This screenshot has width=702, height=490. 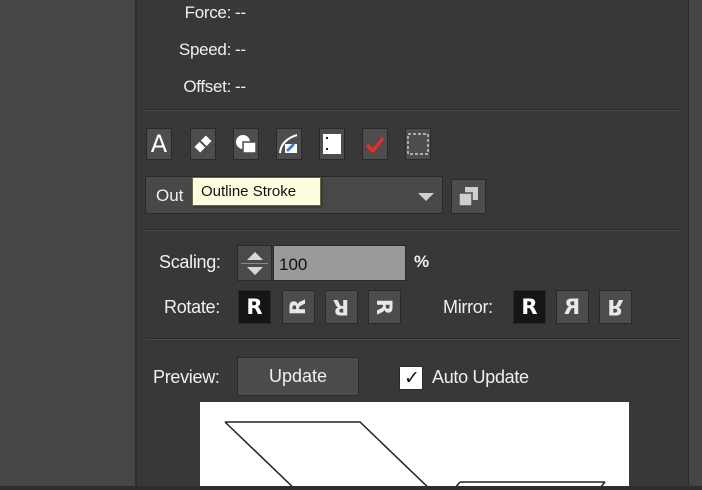 What do you see at coordinates (468, 307) in the screenshot?
I see `mirror-label: Mirror:` at bounding box center [468, 307].